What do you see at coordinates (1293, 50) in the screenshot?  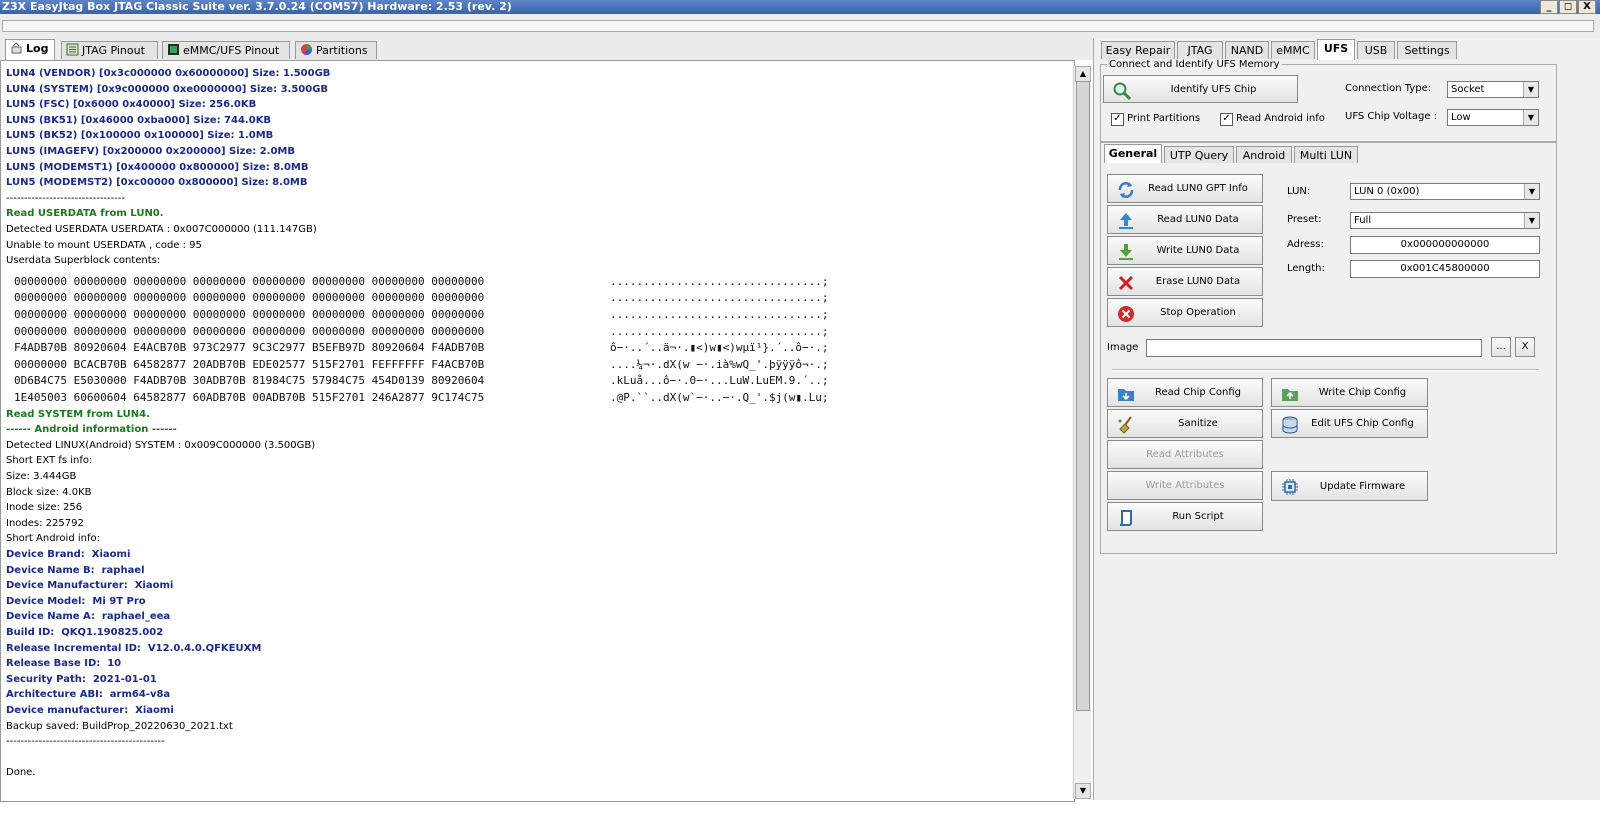 I see `tab-emmc: eMMC` at bounding box center [1293, 50].